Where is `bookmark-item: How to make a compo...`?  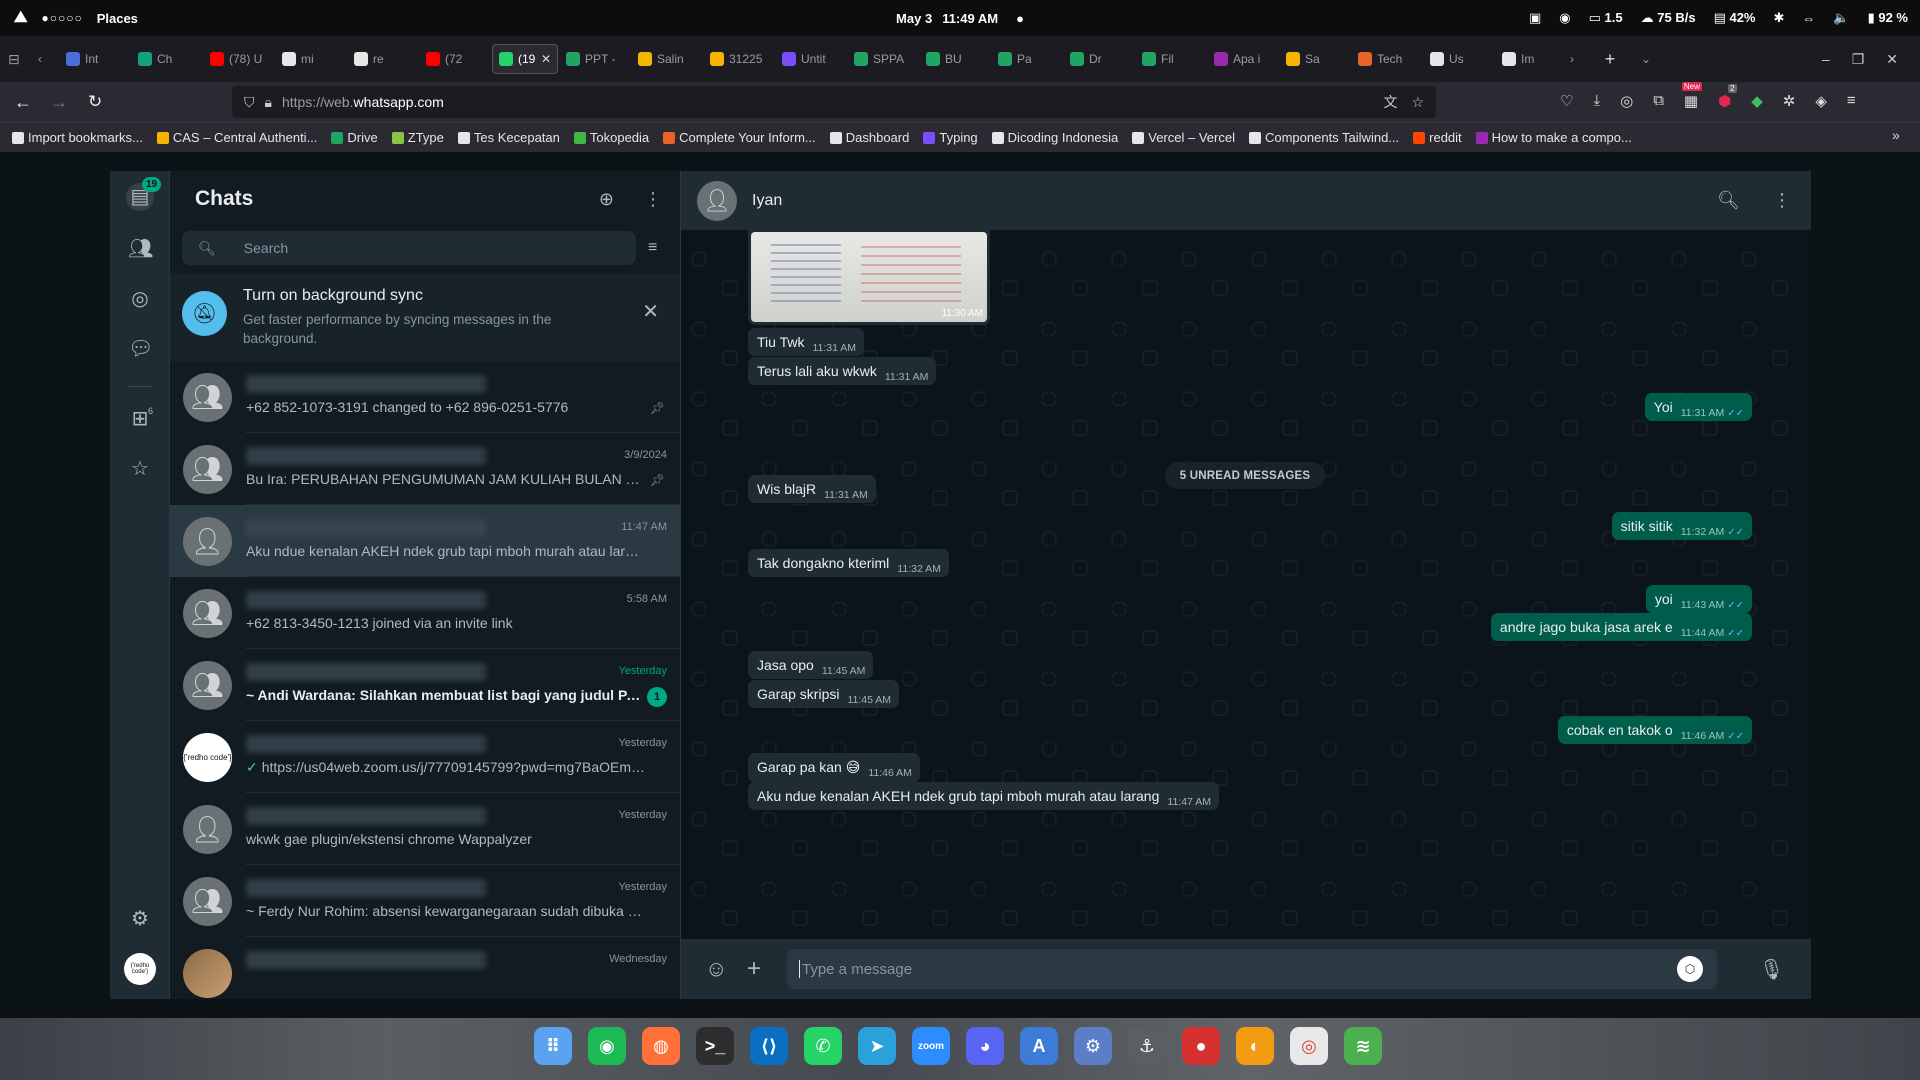
bookmark-item: How to make a compo... is located at coordinates (1553, 137).